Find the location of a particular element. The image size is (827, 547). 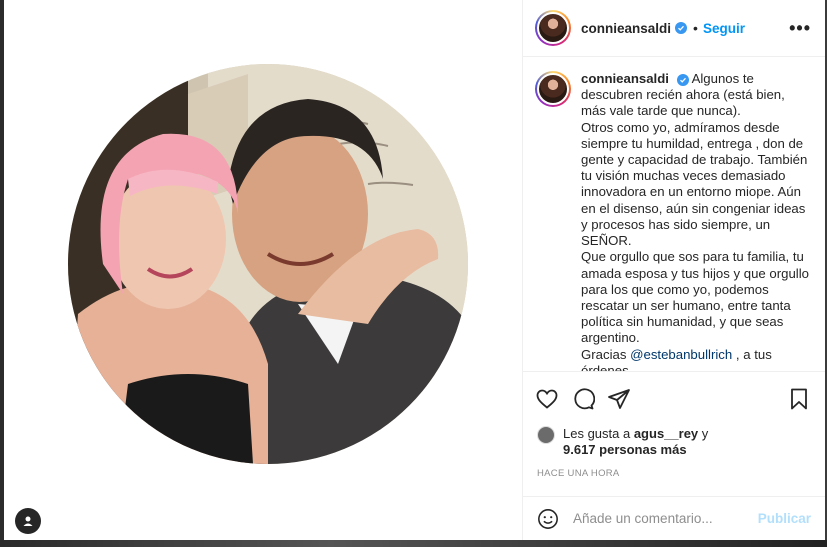

heart-icon is located at coordinates (547, 399).